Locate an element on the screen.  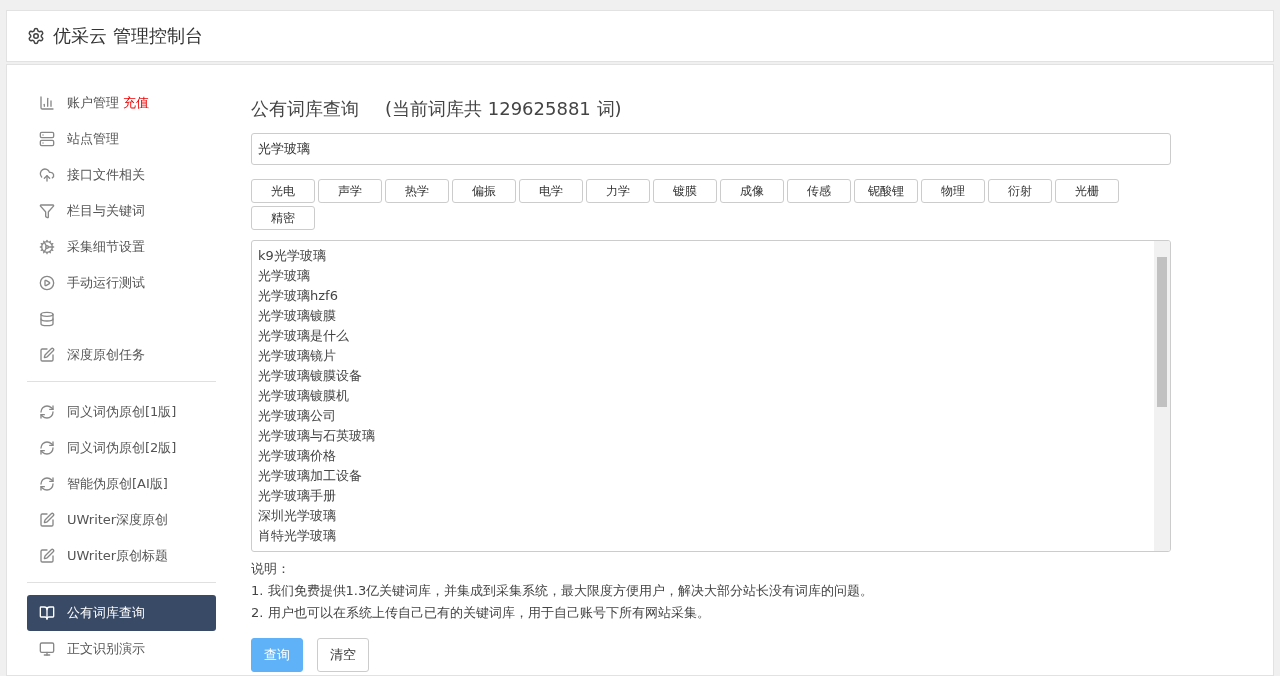
result-item: 光学玻璃 is located at coordinates (703, 276).